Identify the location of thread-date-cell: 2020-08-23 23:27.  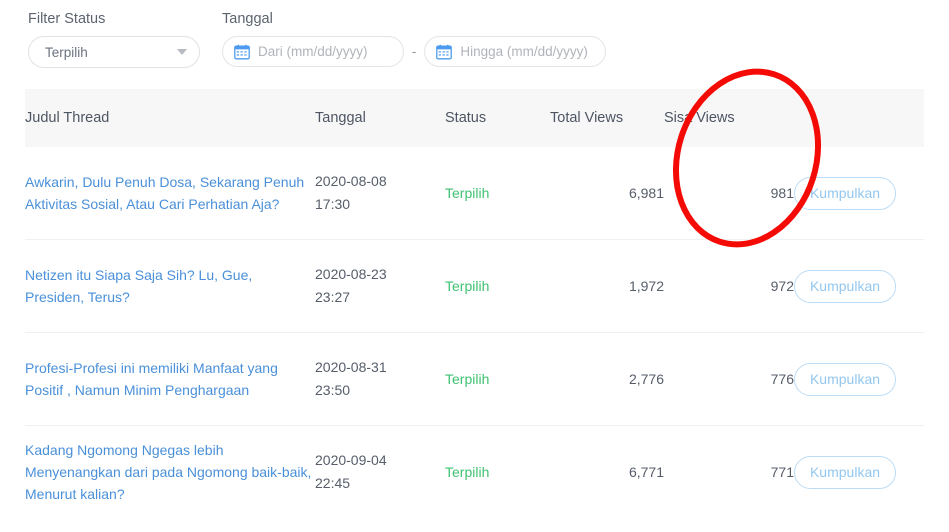
(380, 286).